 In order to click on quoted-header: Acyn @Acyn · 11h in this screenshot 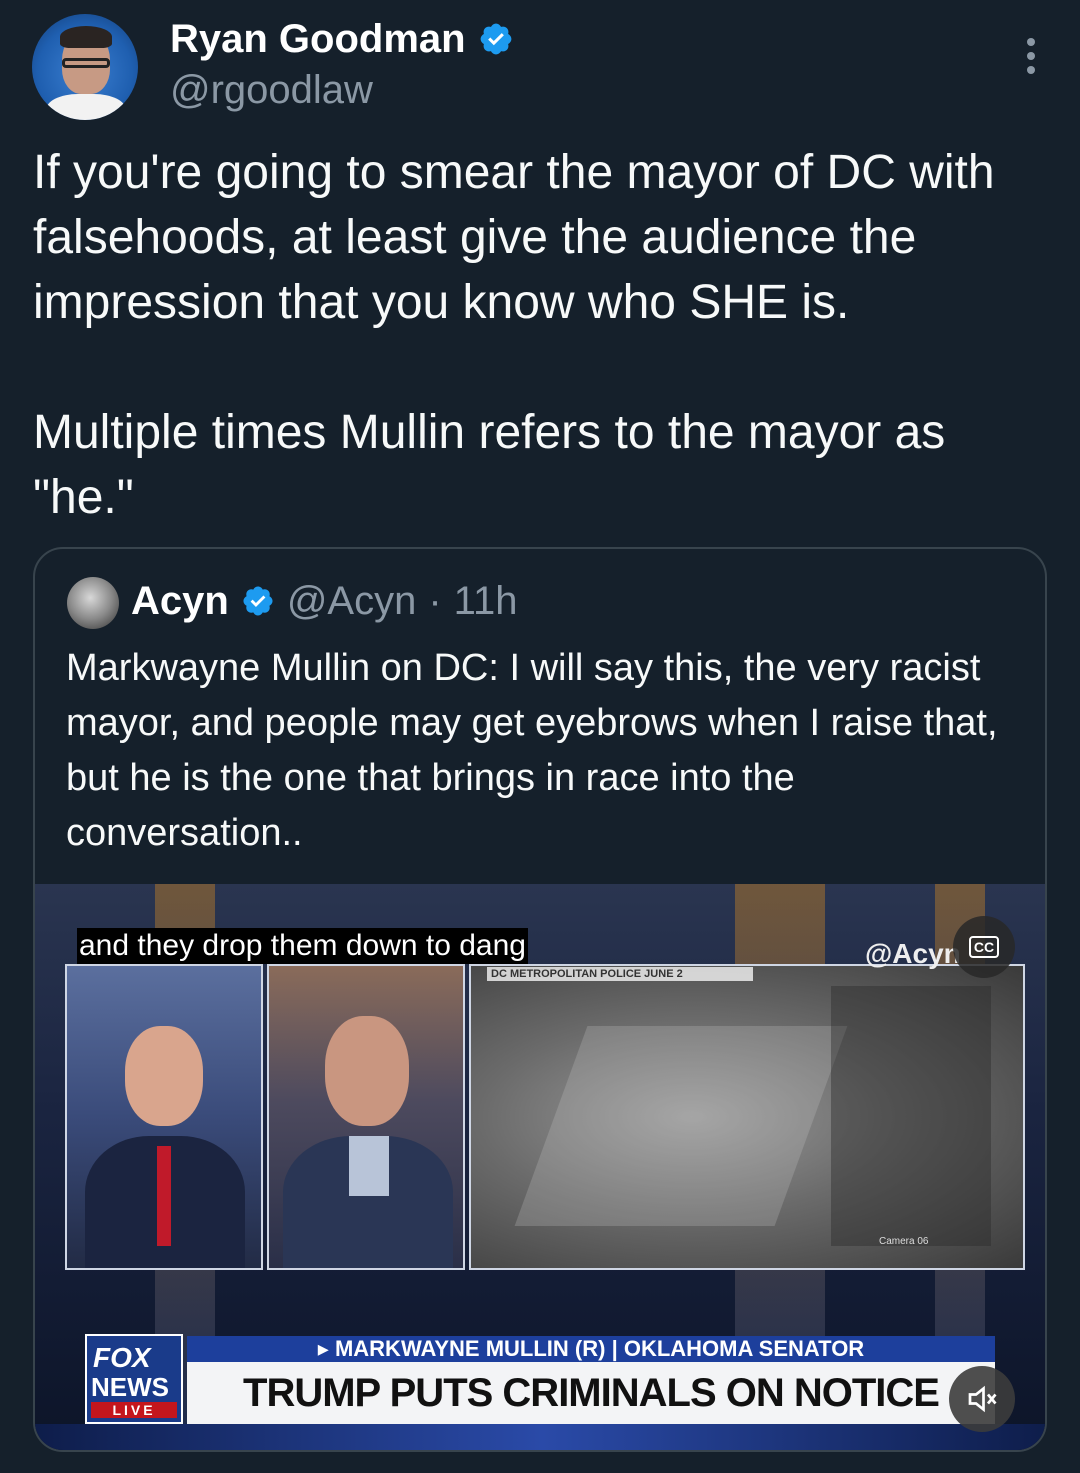, I will do `click(324, 601)`.